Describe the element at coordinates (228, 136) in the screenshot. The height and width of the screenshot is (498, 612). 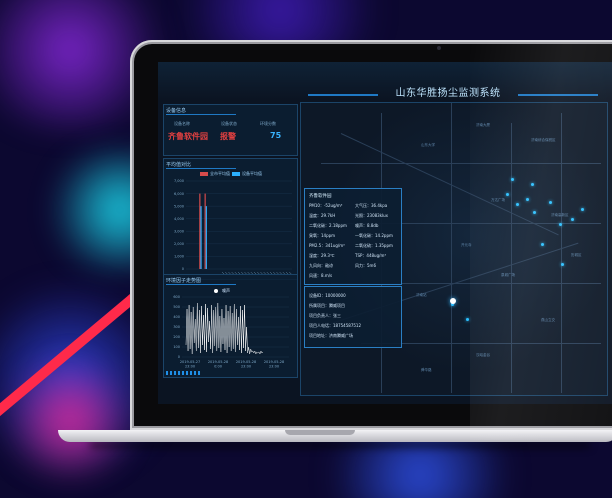
I see `device-status-value: 报警` at that location.